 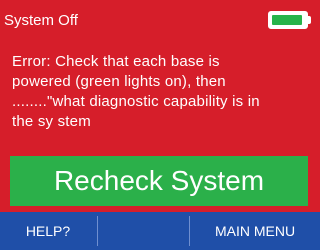 I want to click on error-line: the sy stem, so click(x=51, y=121).